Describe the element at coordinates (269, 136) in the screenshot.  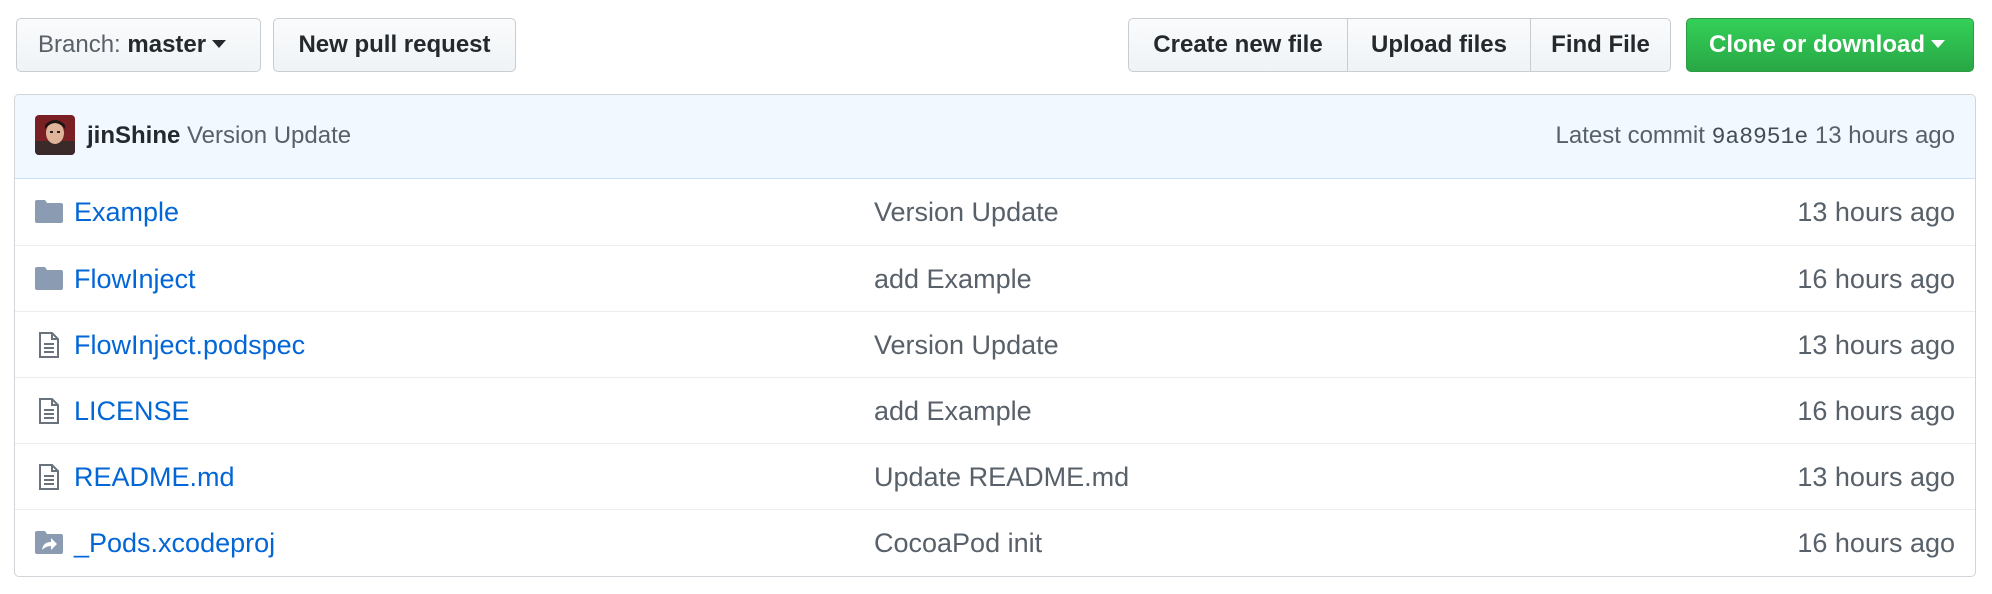
I see `commit-message-link: Version Update` at that location.